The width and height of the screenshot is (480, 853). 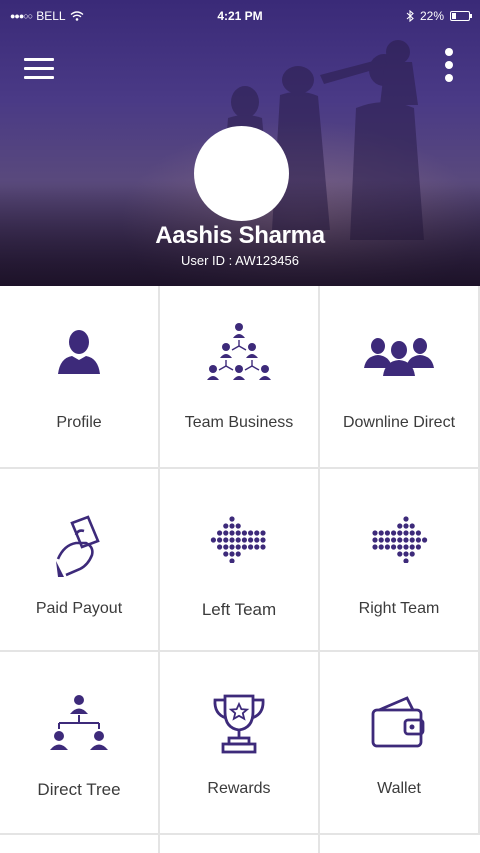 I want to click on avatar, so click(x=241, y=173).